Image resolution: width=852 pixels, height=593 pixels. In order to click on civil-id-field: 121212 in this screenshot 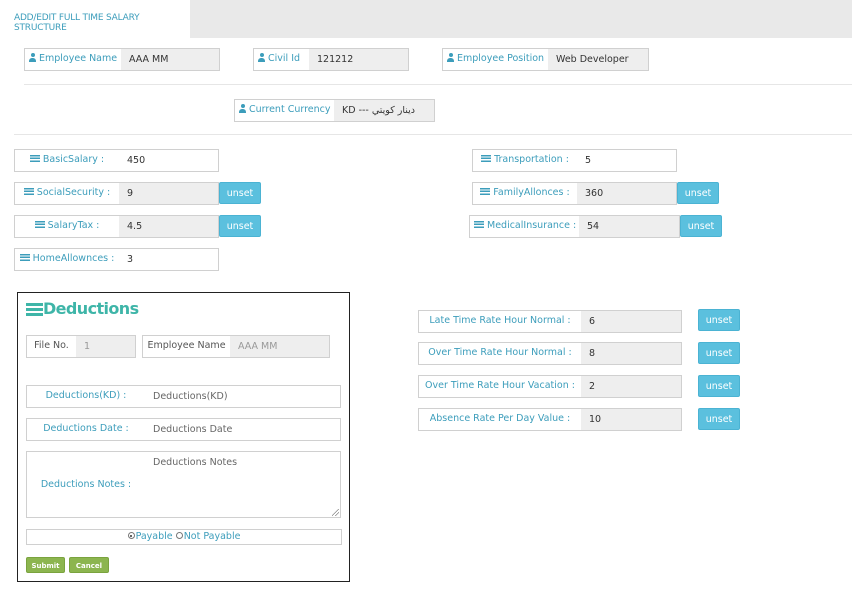, I will do `click(359, 59)`.